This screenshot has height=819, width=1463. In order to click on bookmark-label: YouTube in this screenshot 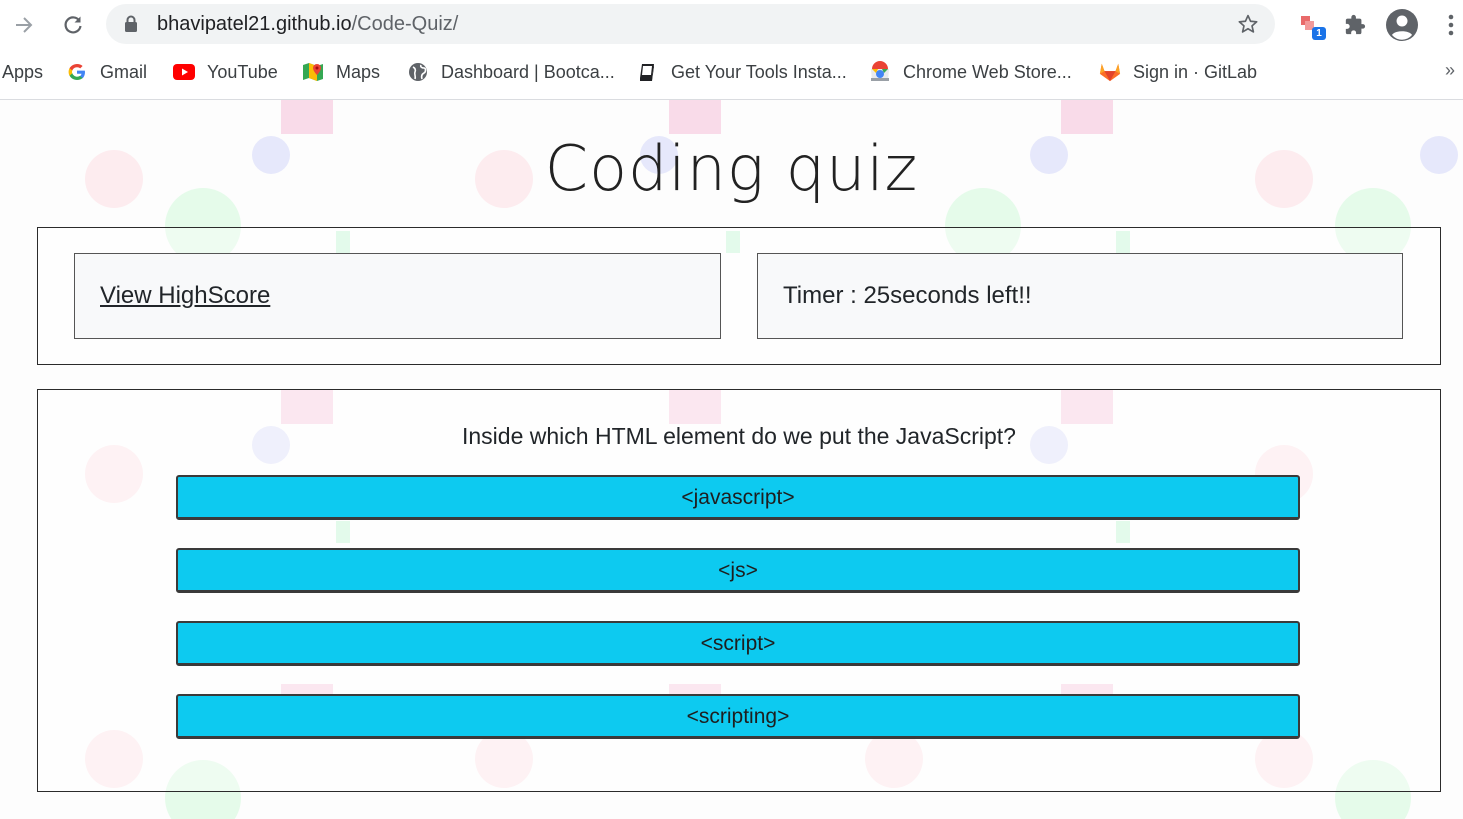, I will do `click(242, 71)`.